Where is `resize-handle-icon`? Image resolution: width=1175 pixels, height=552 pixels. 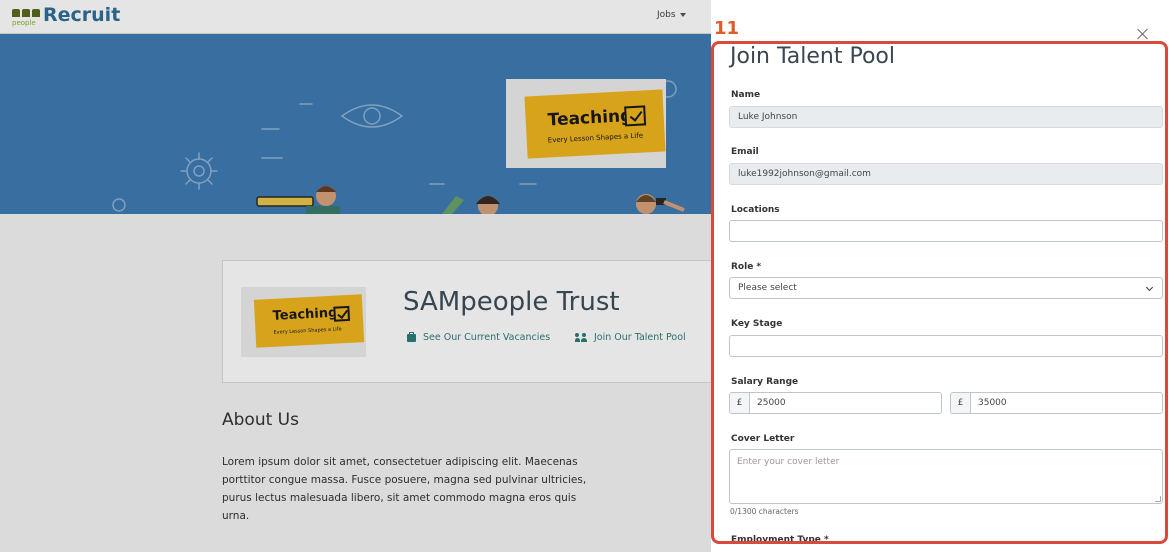 resize-handle-icon is located at coordinates (1158, 499).